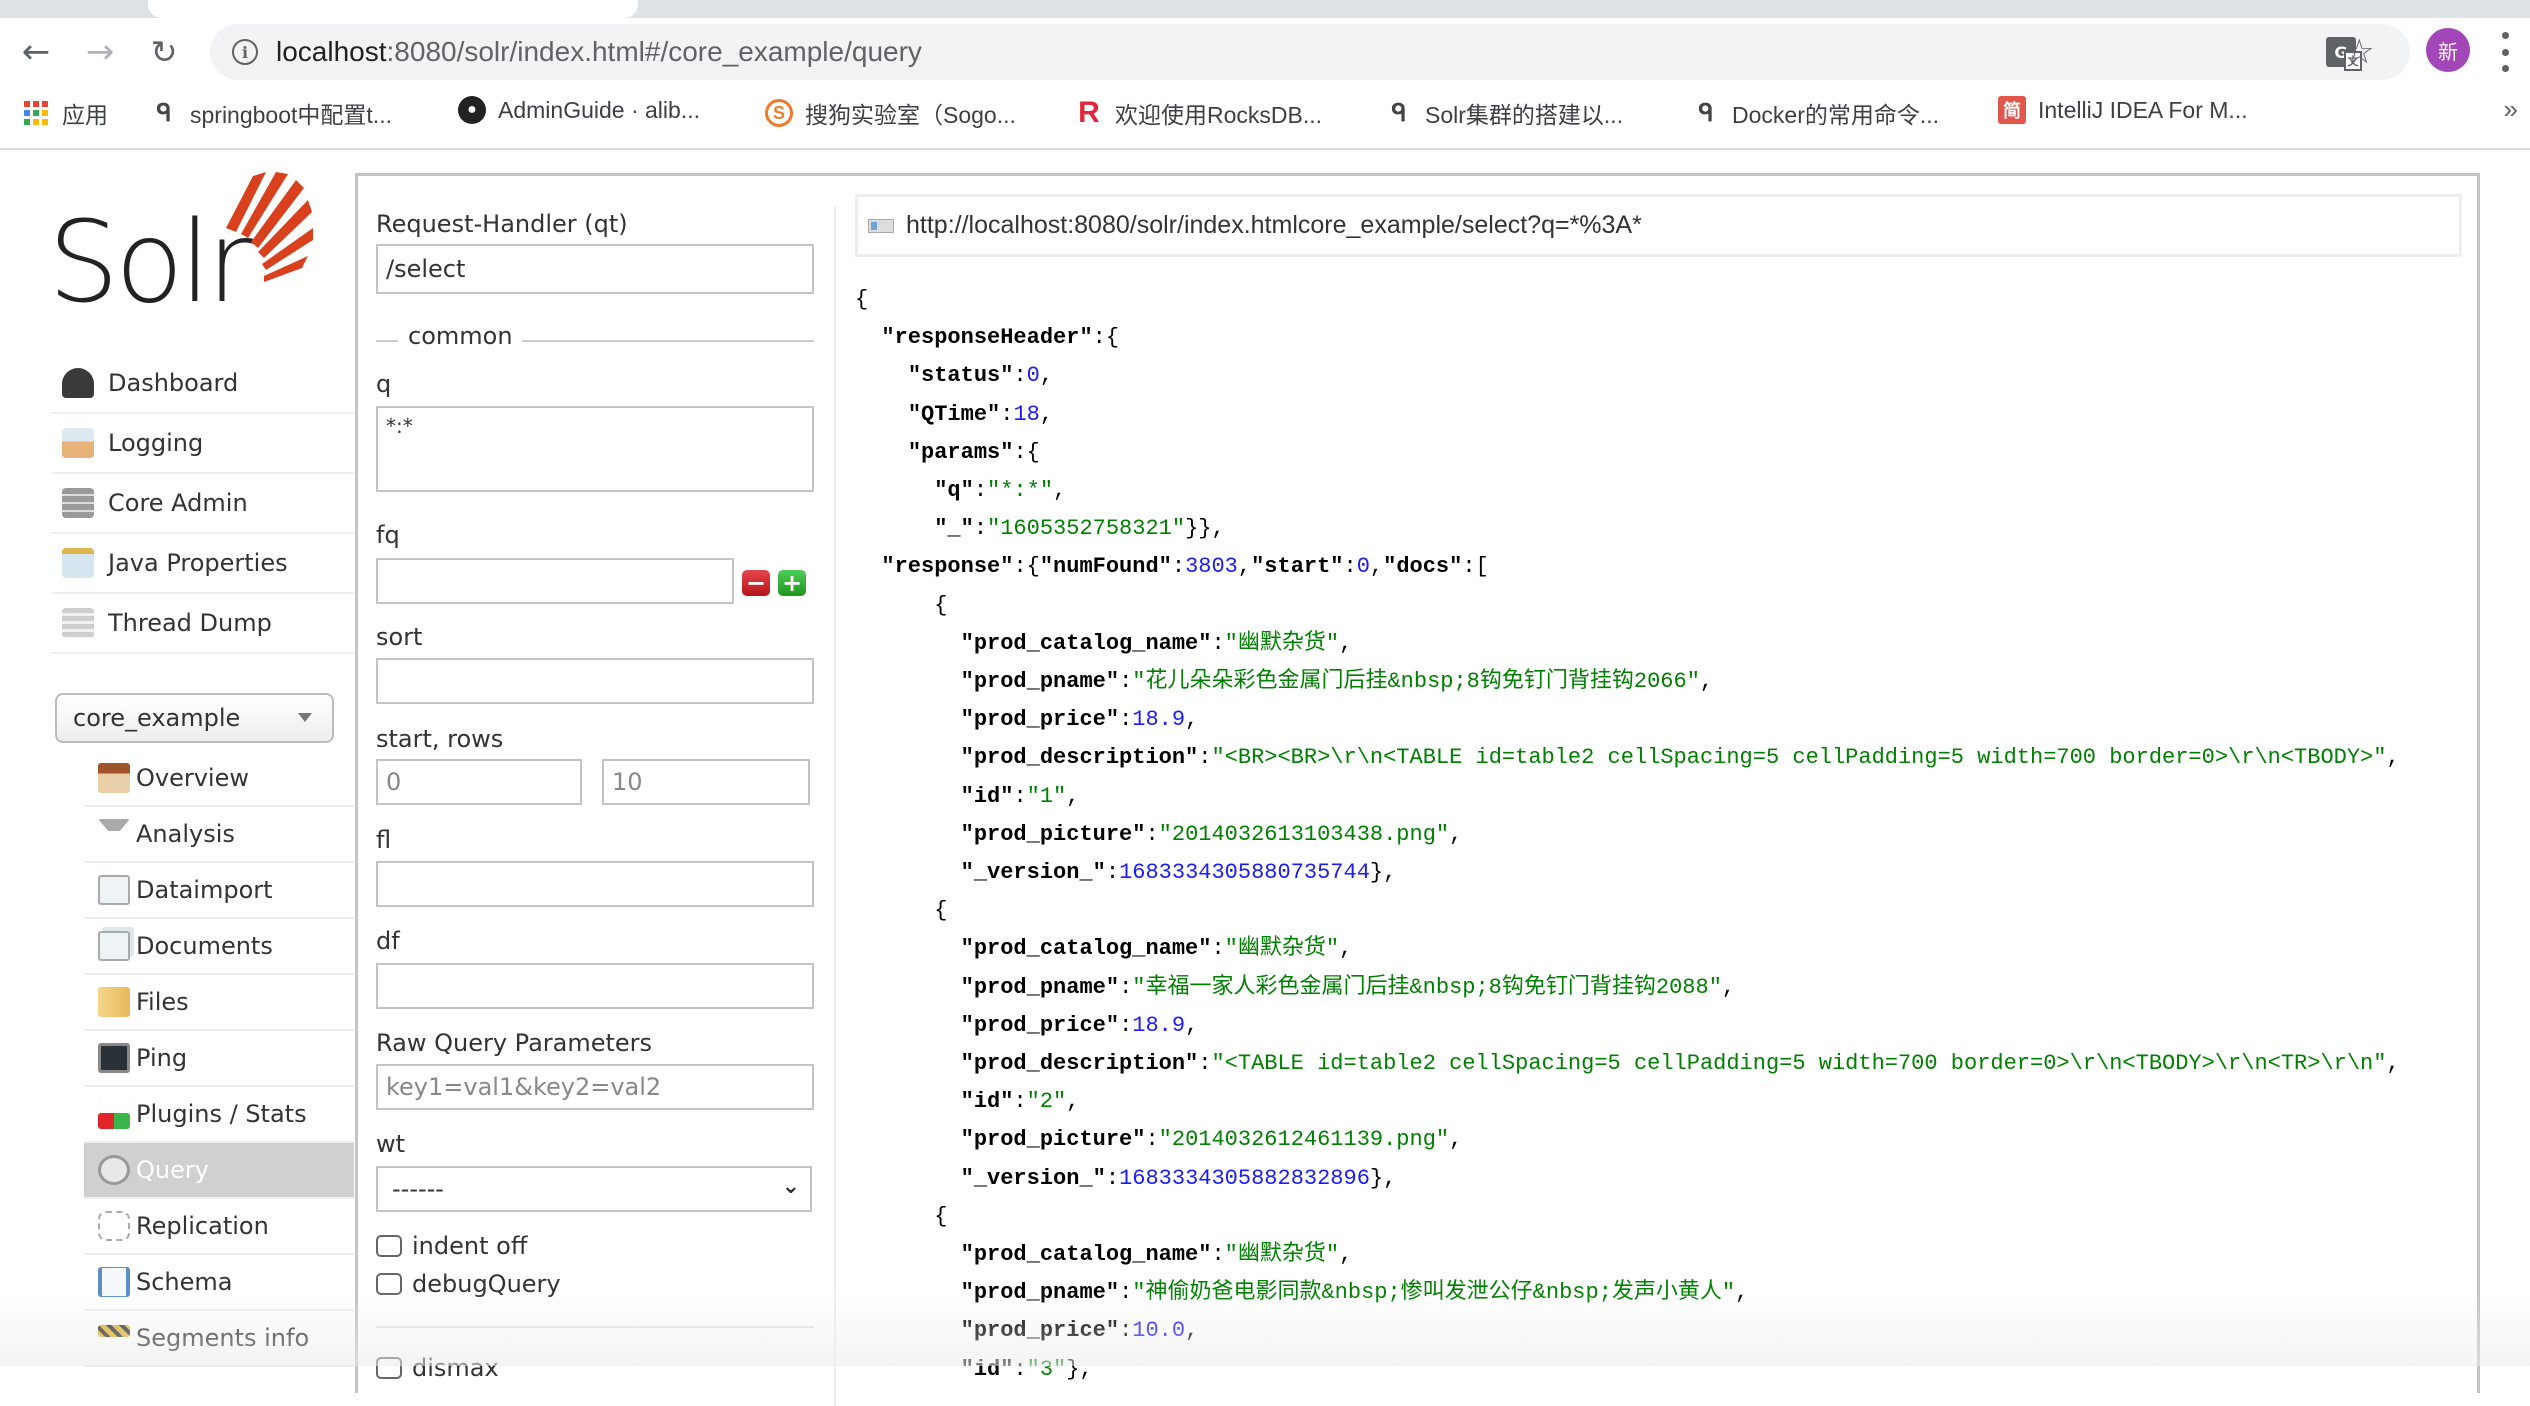 The height and width of the screenshot is (1406, 2530). I want to click on checkbox-label: dismax, so click(455, 1368).